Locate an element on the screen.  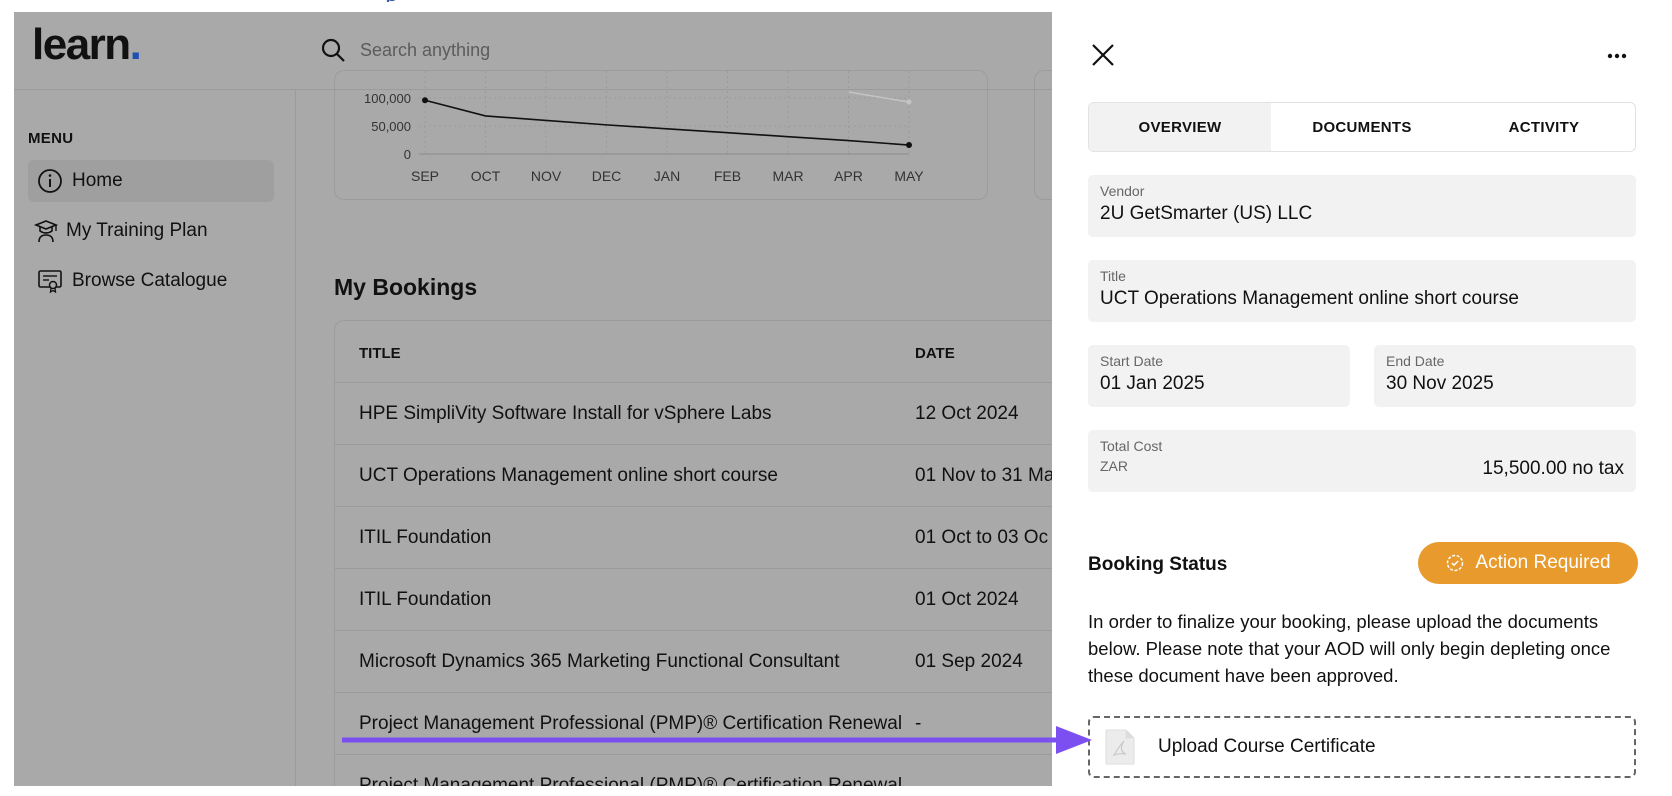
x-tick-label: OCT is located at coordinates (486, 176).